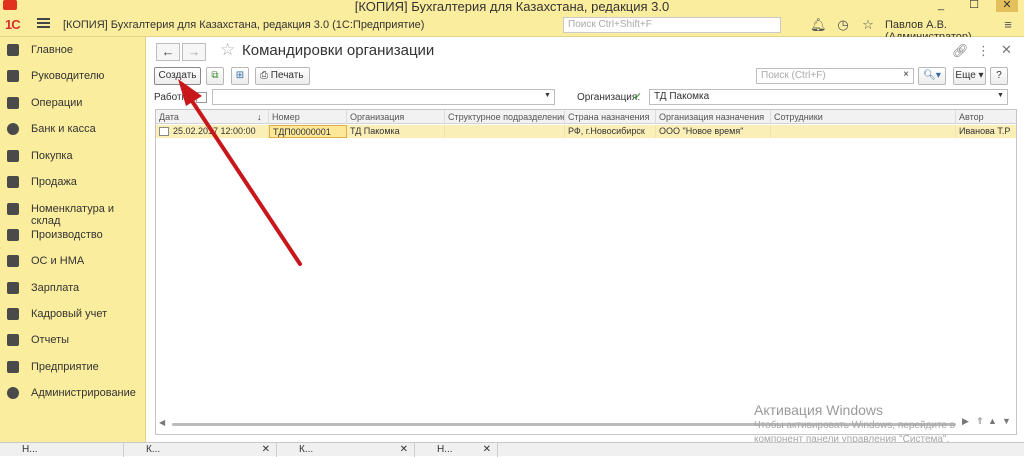  What do you see at coordinates (212, 117) in the screenshot?
I see `column-header-date: Дата` at bounding box center [212, 117].